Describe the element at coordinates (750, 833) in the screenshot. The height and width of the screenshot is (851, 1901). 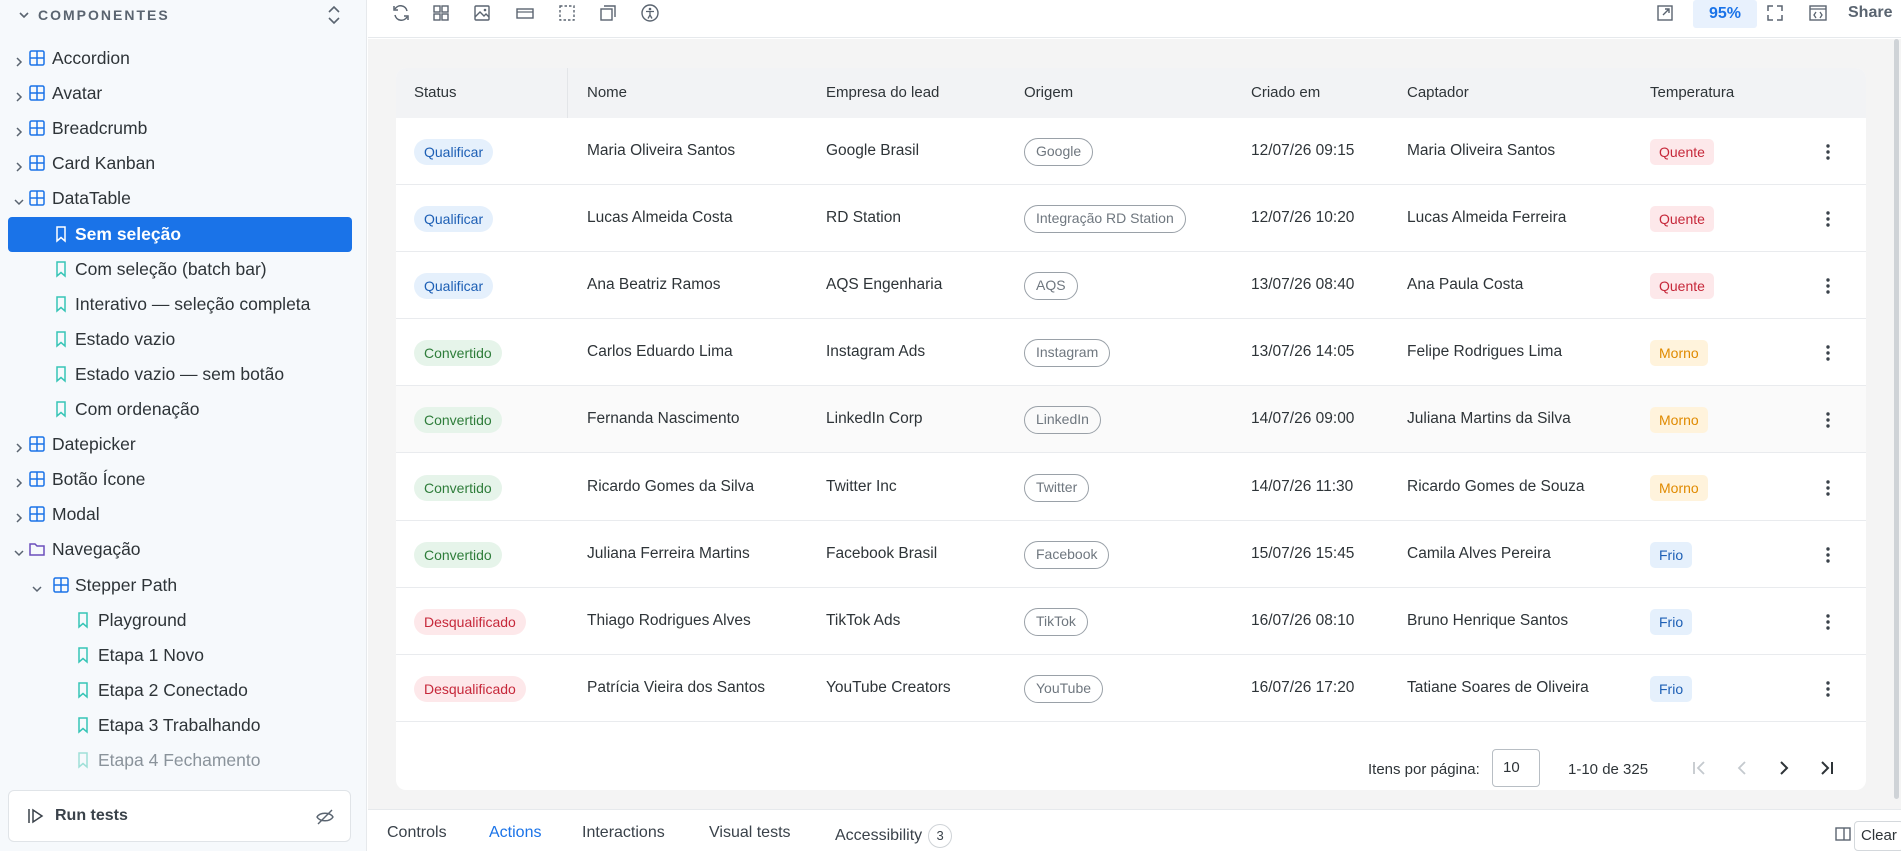
I see `tab-visual-tests: Visual tests` at that location.